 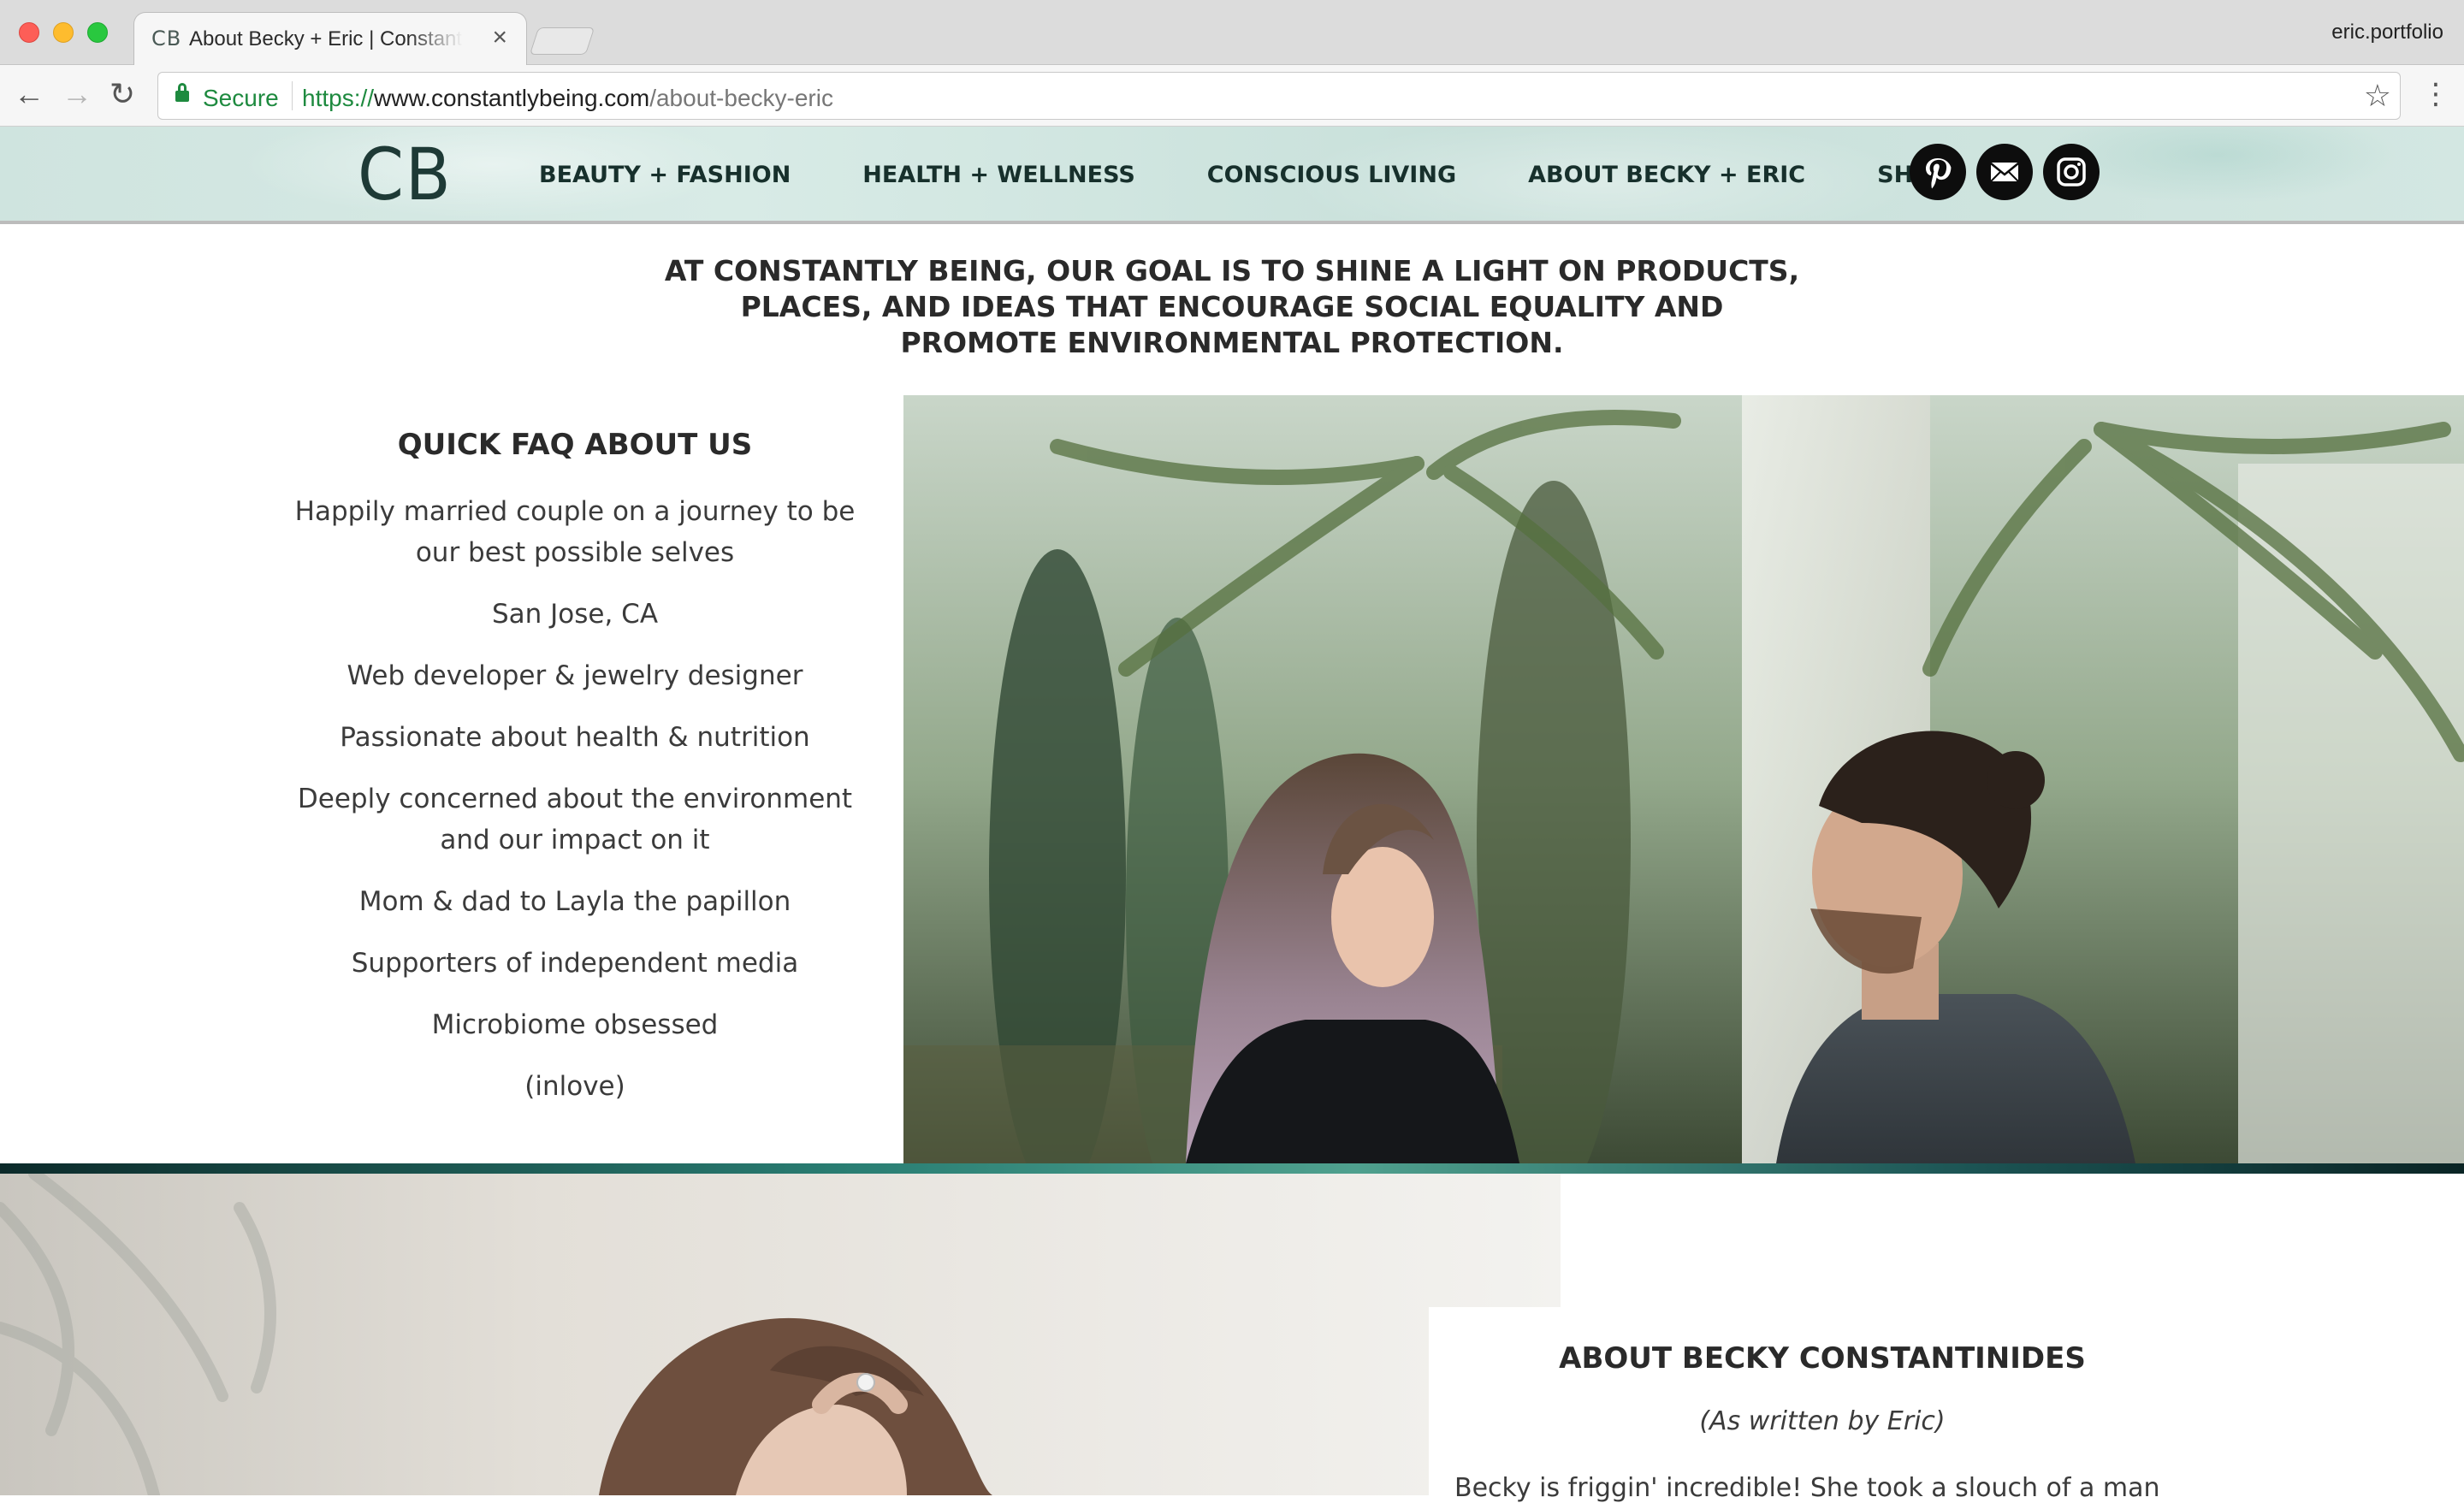 What do you see at coordinates (1946, 1401) in the screenshot?
I see `about-card` at bounding box center [1946, 1401].